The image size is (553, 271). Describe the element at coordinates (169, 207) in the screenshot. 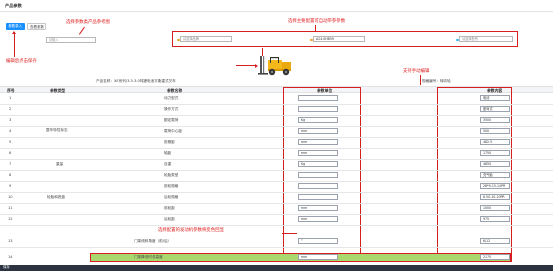

I see `row-name: 前轮距` at that location.